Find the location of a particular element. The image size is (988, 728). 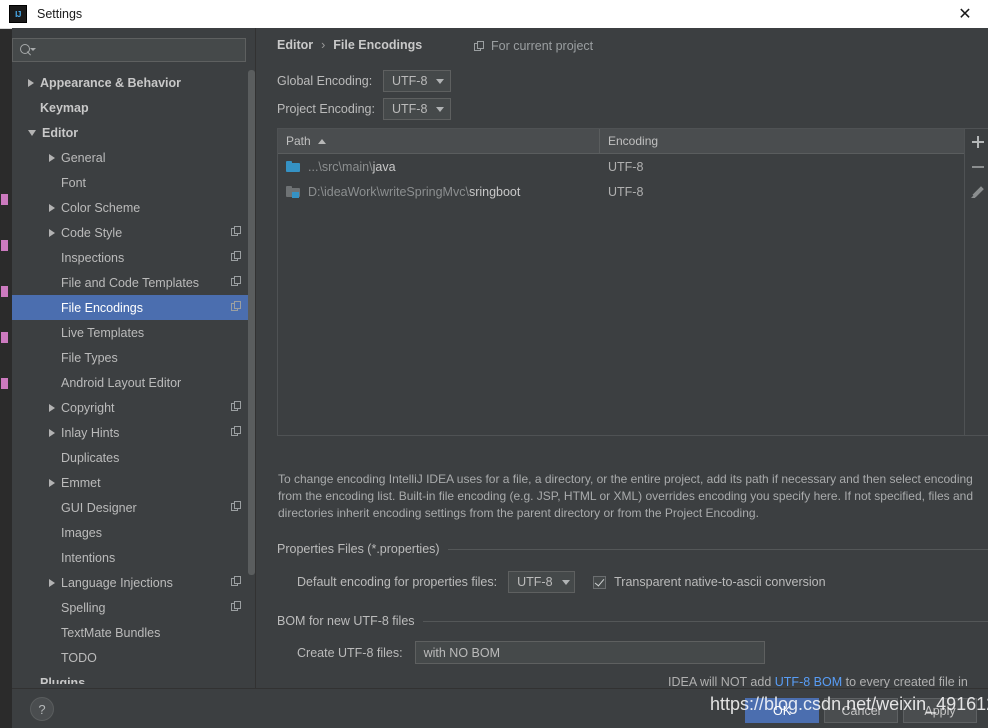

sidebar-item-live-templates: Live Templates is located at coordinates (133, 332).